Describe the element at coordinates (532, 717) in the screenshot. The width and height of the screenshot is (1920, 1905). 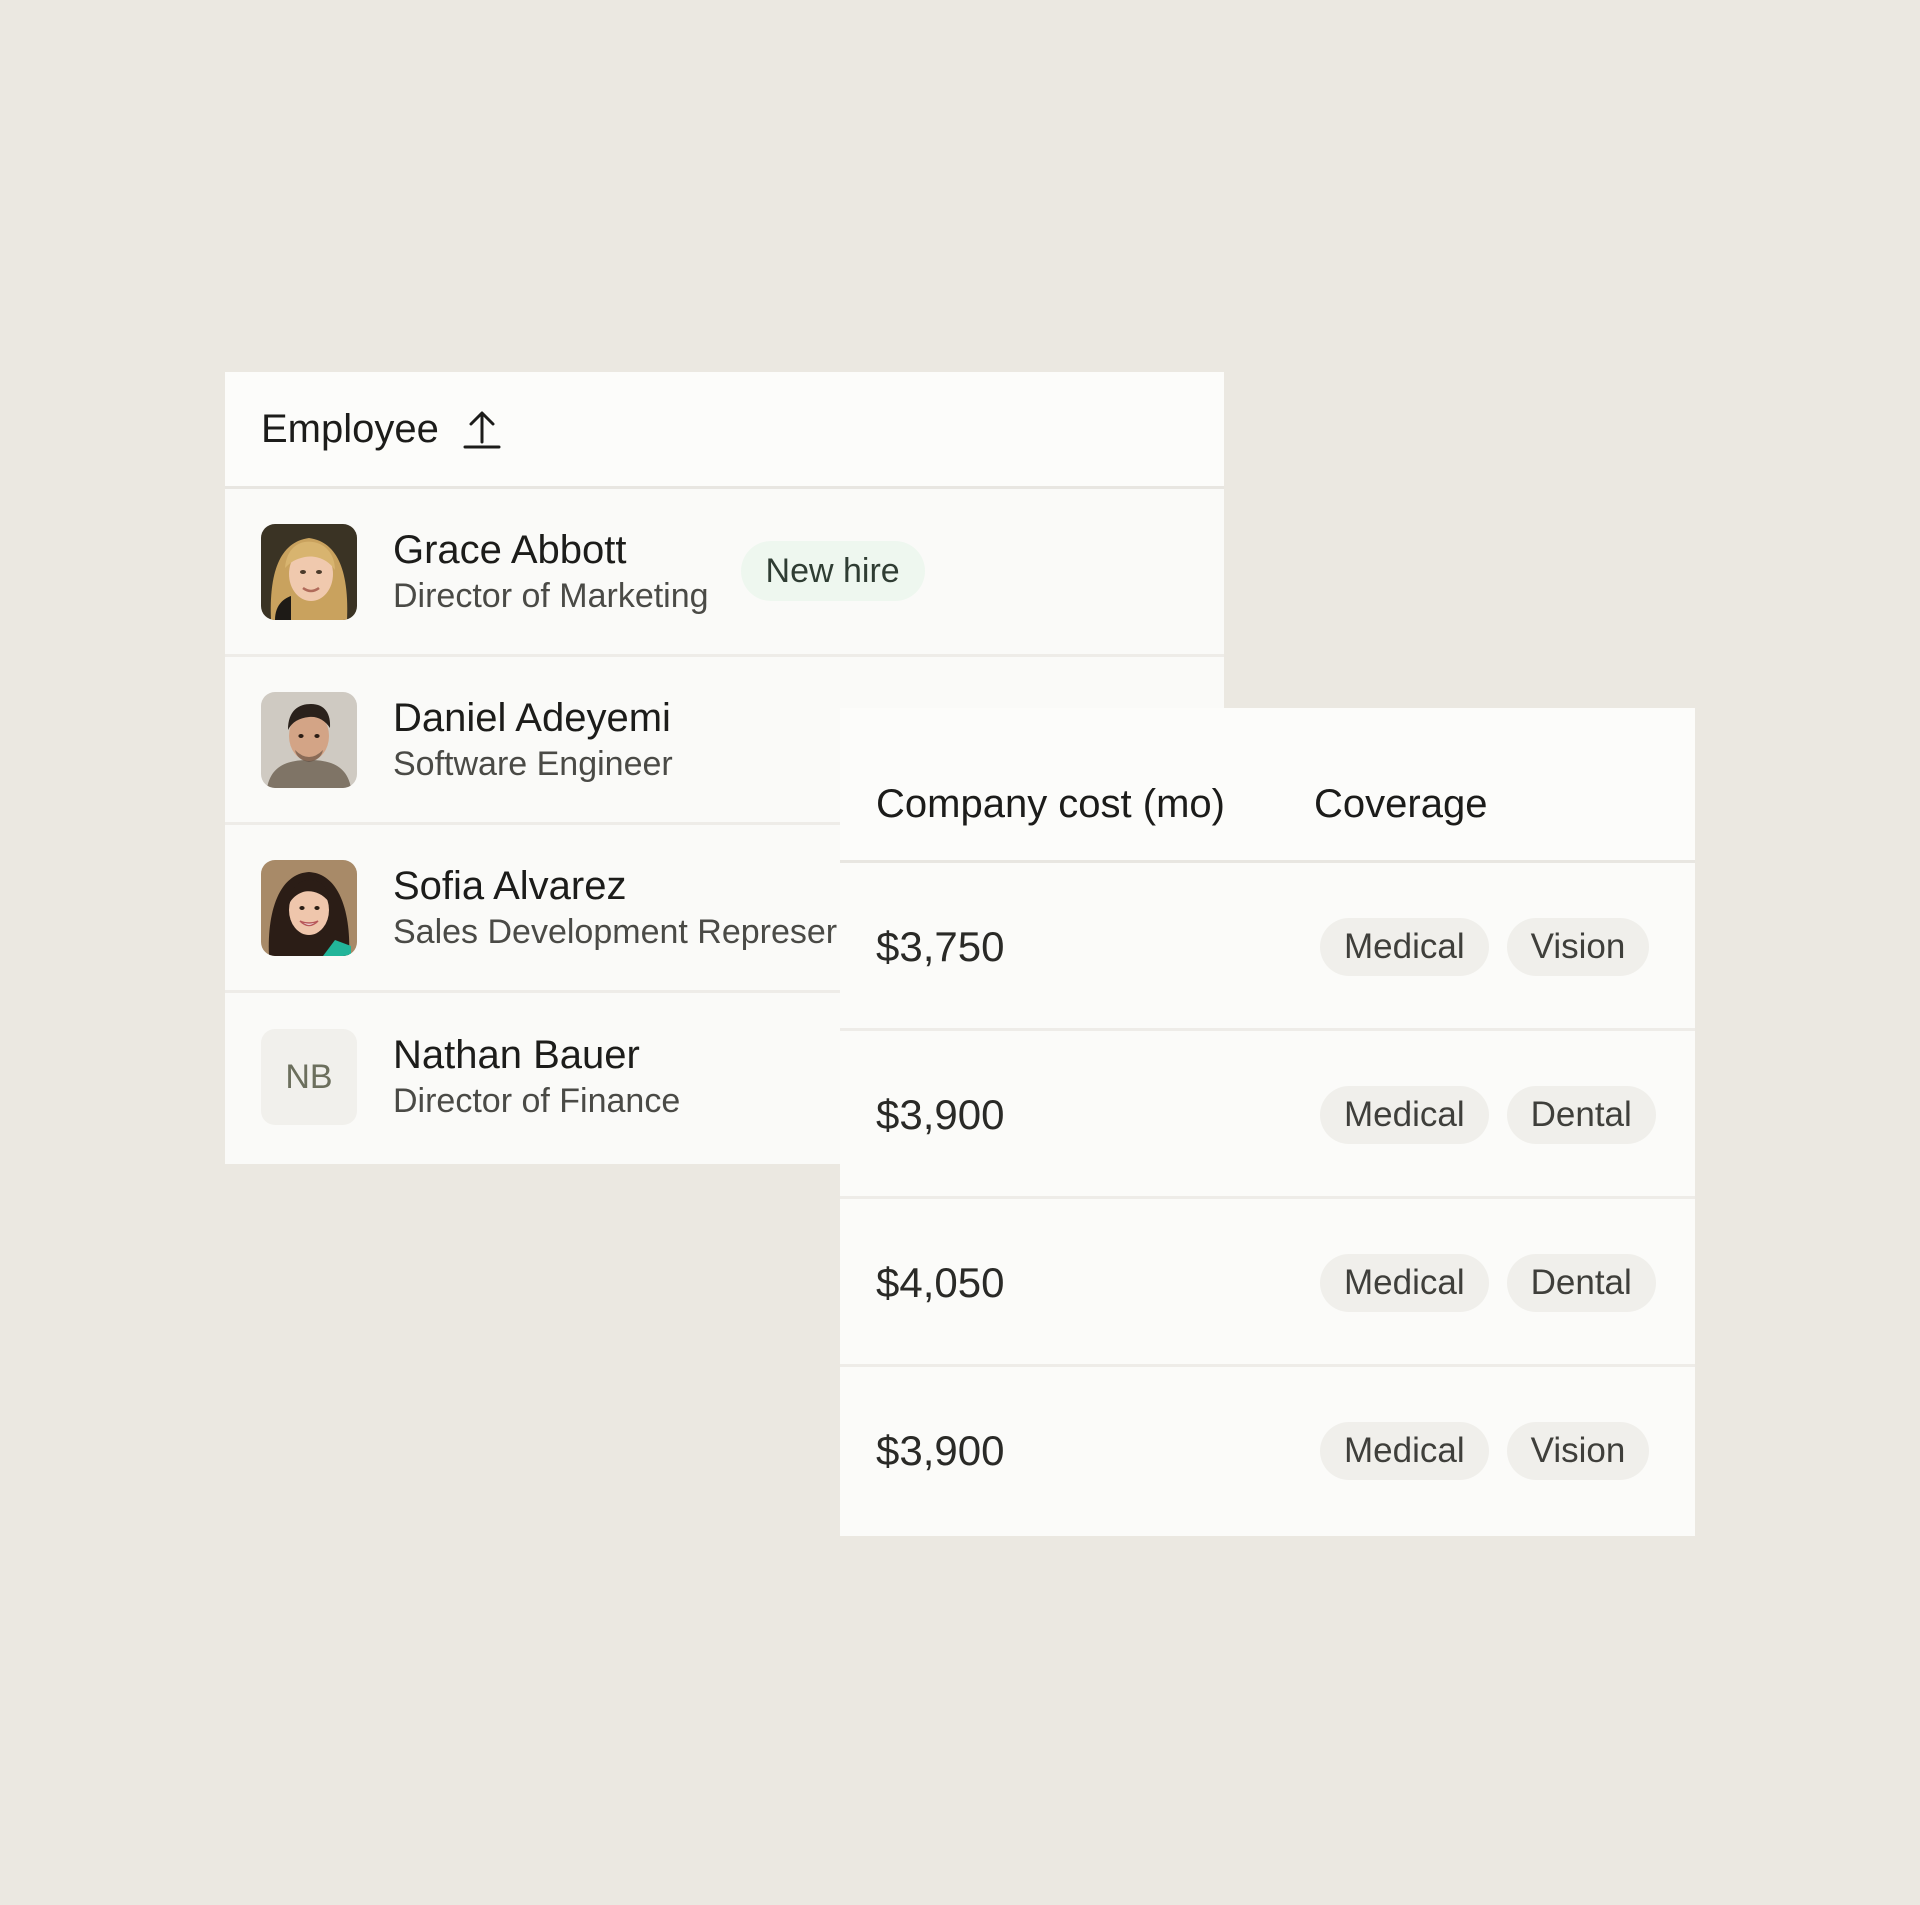
I see `employee-name: Daniel Adeyemi` at that location.